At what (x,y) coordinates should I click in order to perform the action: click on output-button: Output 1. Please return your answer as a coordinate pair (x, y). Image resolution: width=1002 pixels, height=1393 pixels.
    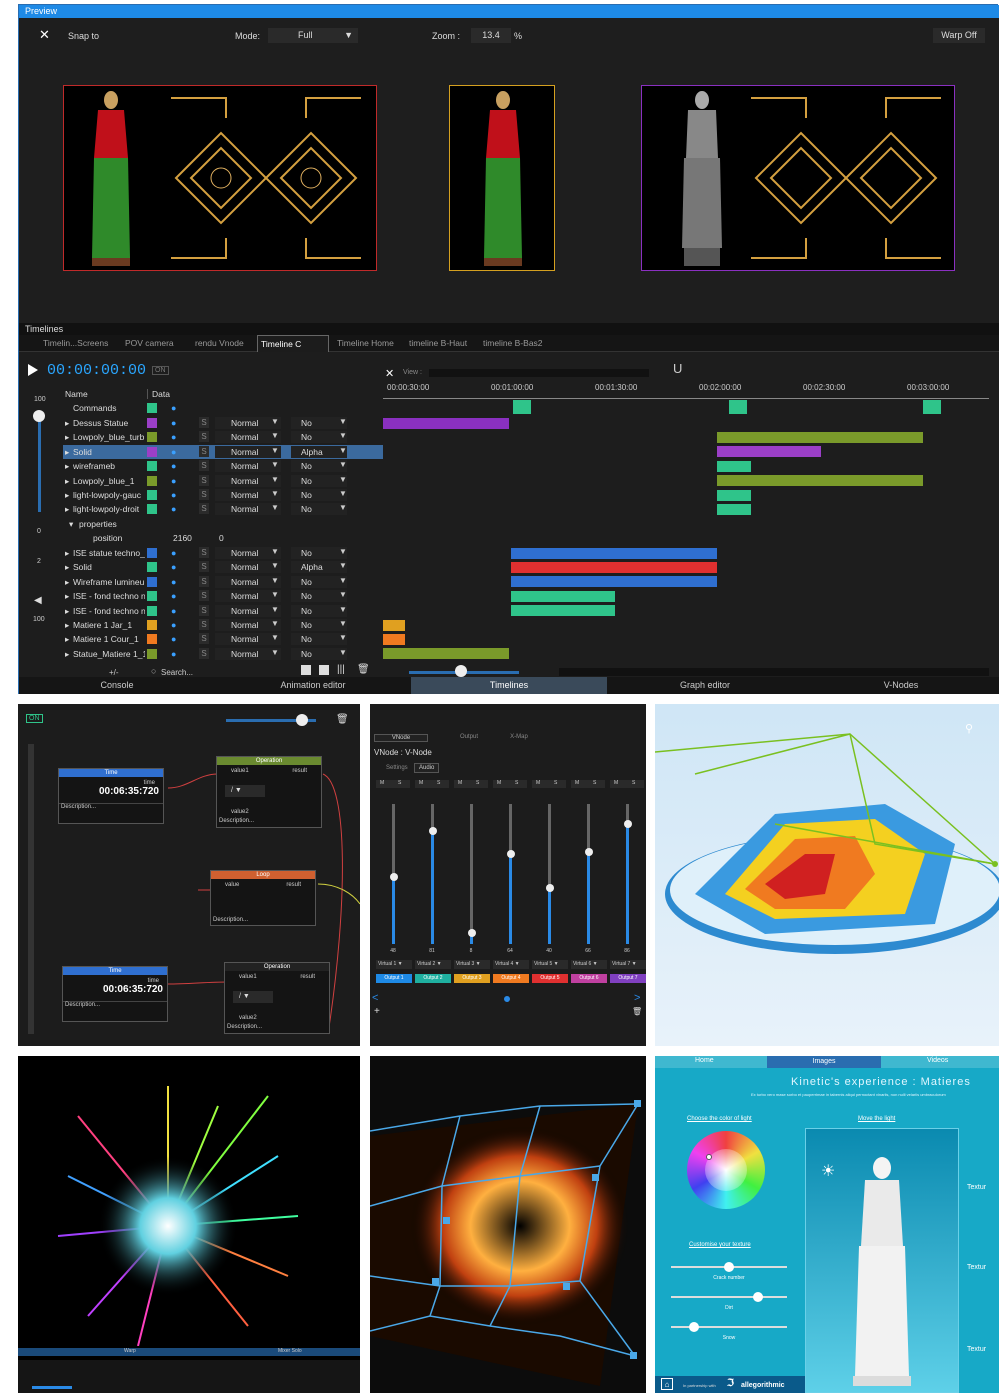
    Looking at the image, I should click on (394, 978).